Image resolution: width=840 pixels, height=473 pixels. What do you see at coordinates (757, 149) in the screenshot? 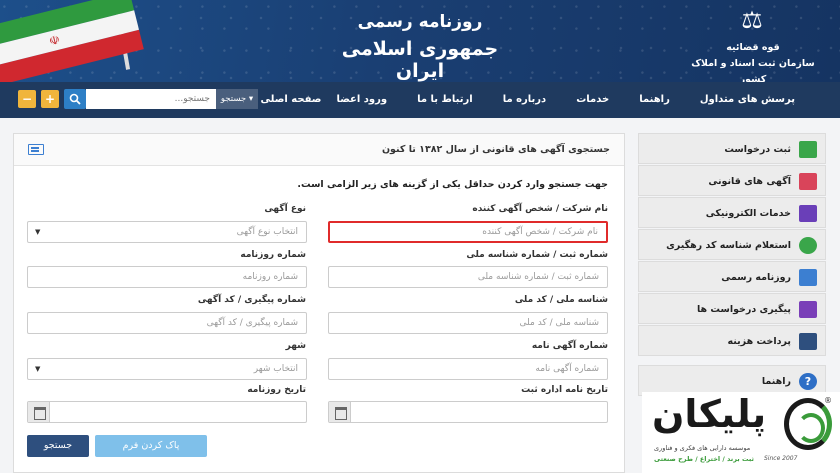
I see `sidebar-item-label: ثبت درخواست` at bounding box center [757, 149].